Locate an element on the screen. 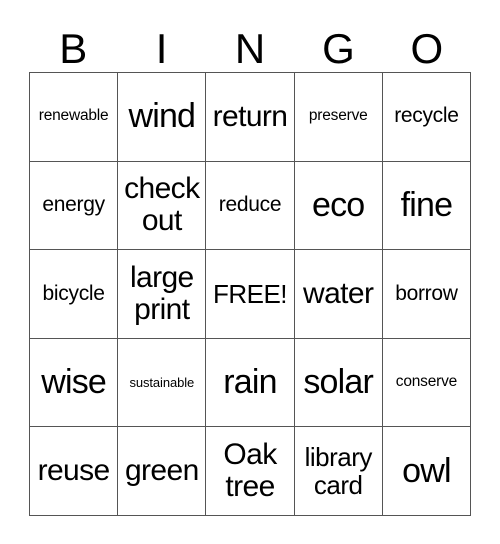 This screenshot has height=544, width=500. bingo-cell: reuse is located at coordinates (74, 471).